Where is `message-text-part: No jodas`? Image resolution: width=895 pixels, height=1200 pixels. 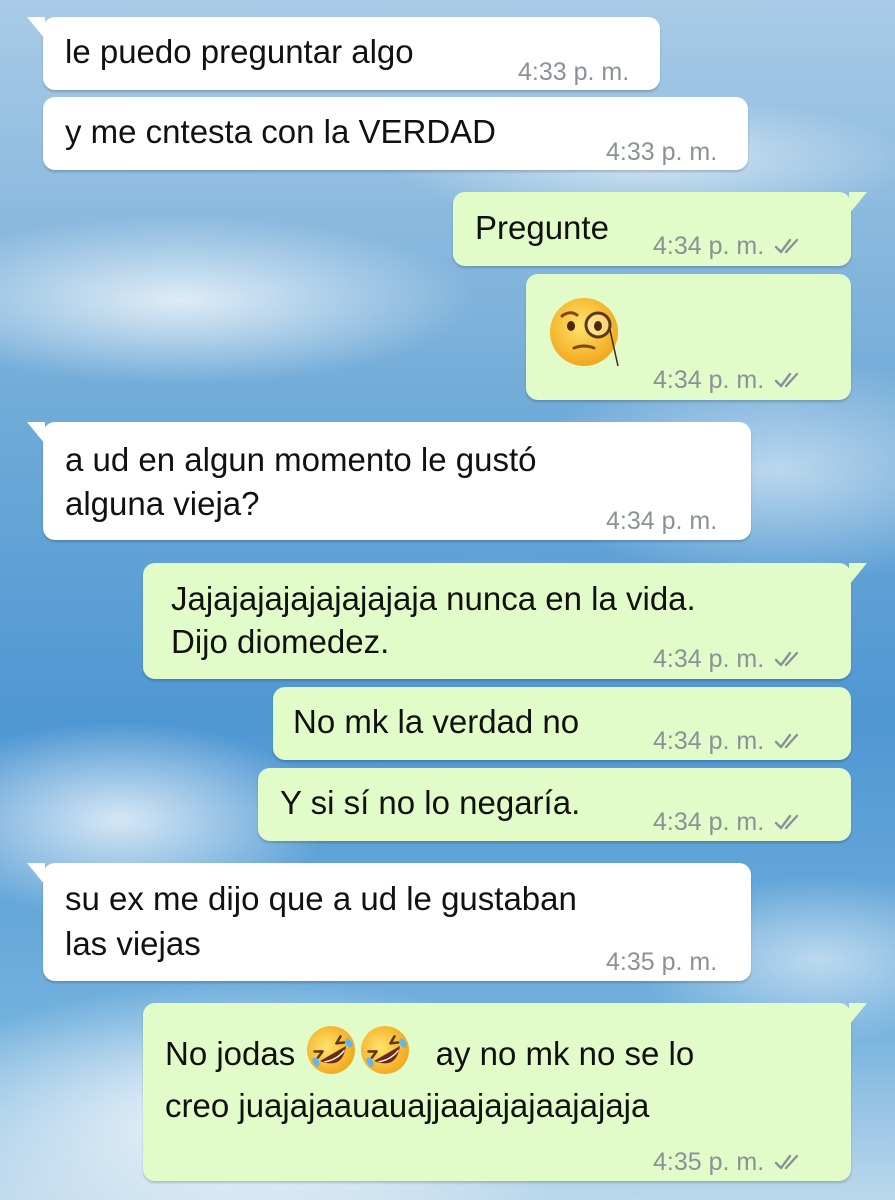
message-text-part: No jodas is located at coordinates (230, 1053).